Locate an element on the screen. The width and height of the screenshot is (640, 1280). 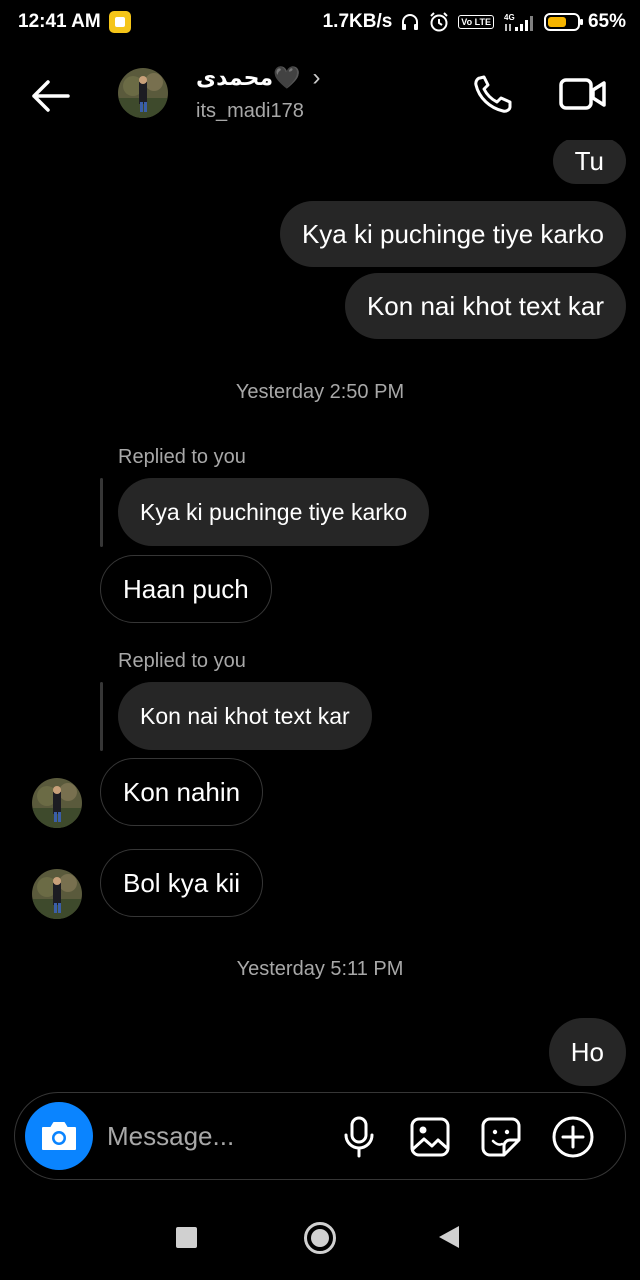
plus-icon is located at coordinates (573, 1137).